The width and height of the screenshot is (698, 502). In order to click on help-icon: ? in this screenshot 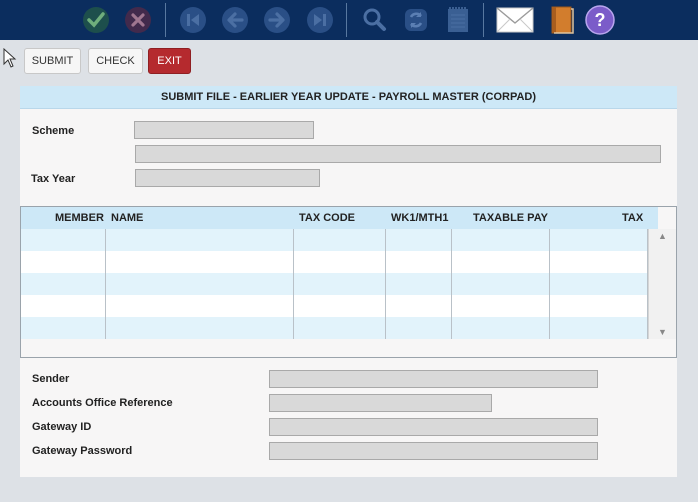, I will do `click(600, 20)`.